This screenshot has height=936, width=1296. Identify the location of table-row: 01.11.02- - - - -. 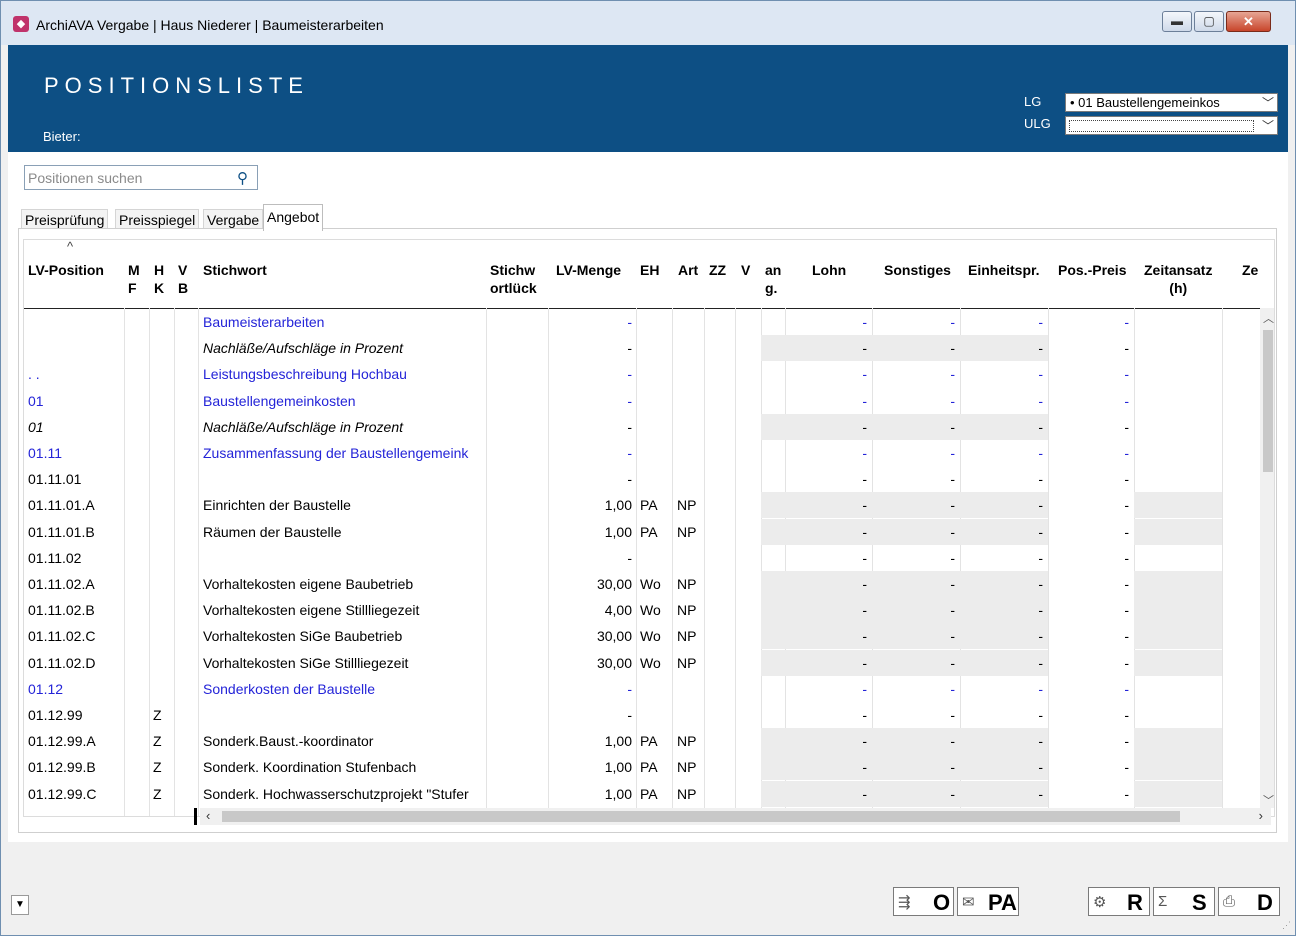
(649, 558).